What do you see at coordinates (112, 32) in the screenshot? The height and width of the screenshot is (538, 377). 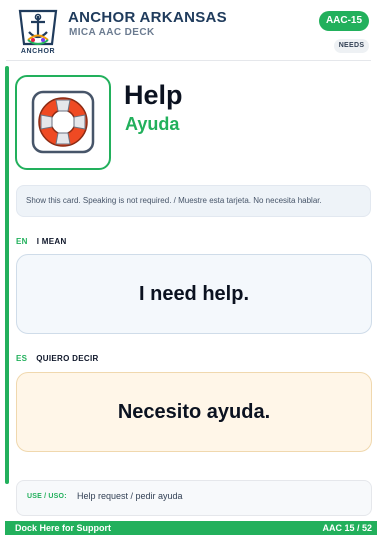 I see `brand-subtitle: MICA AAC DECK` at bounding box center [112, 32].